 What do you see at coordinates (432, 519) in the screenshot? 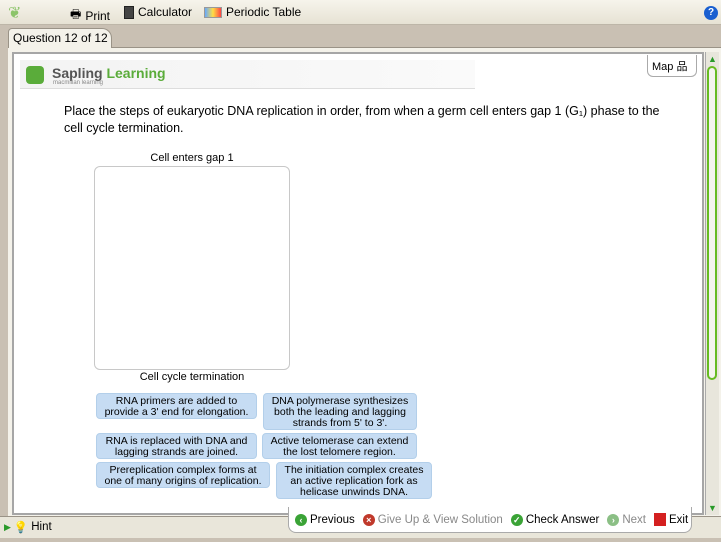
I see `give-up-button: × Give Up & View Solution` at bounding box center [432, 519].